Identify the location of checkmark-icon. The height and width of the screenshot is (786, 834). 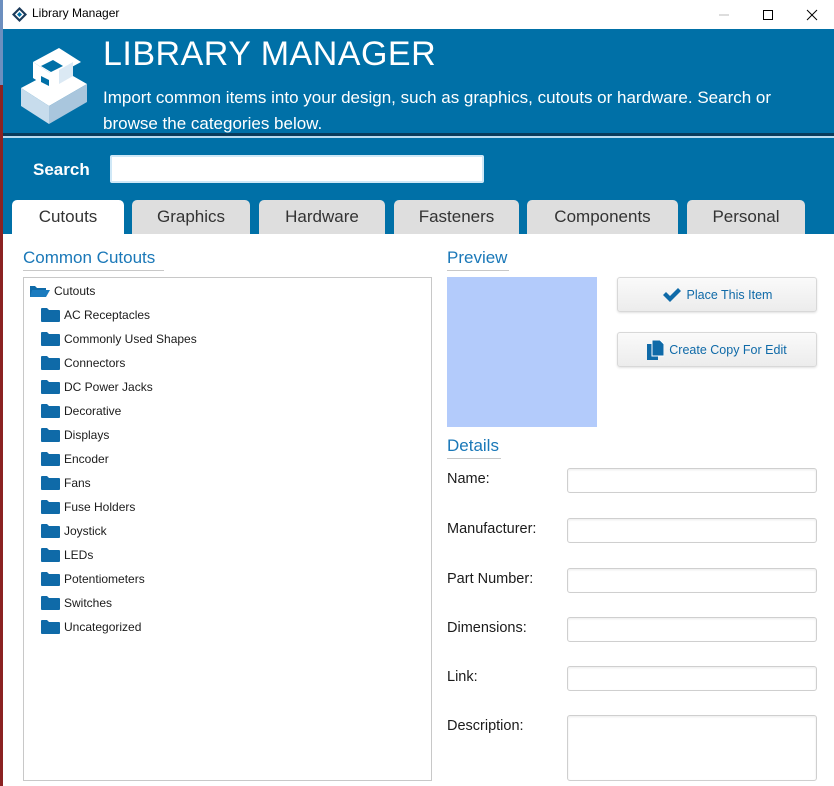
(671, 294).